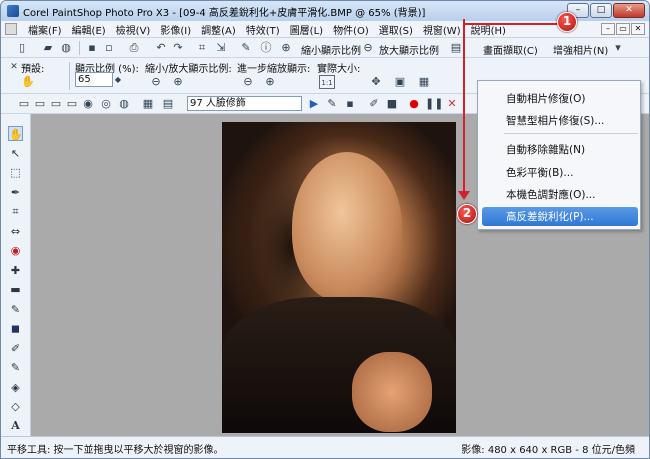 The width and height of the screenshot is (650, 459). Describe the element at coordinates (22, 48) in the screenshot. I see `new-file-icon: ▯` at that location.